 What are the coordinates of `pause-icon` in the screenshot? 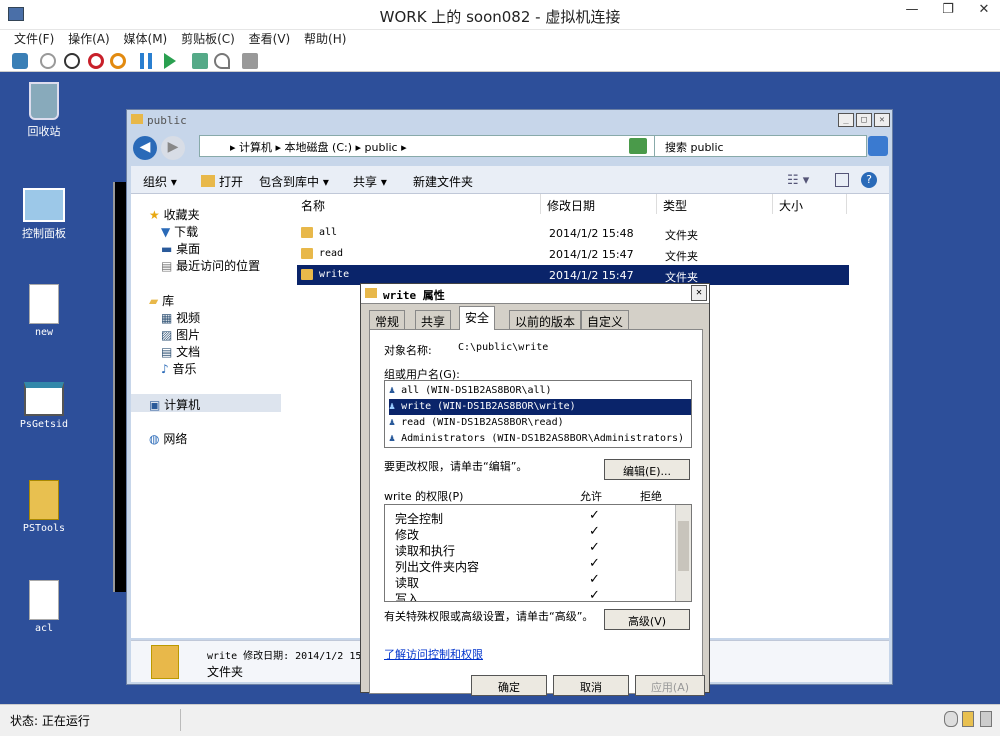 It's located at (146, 61).